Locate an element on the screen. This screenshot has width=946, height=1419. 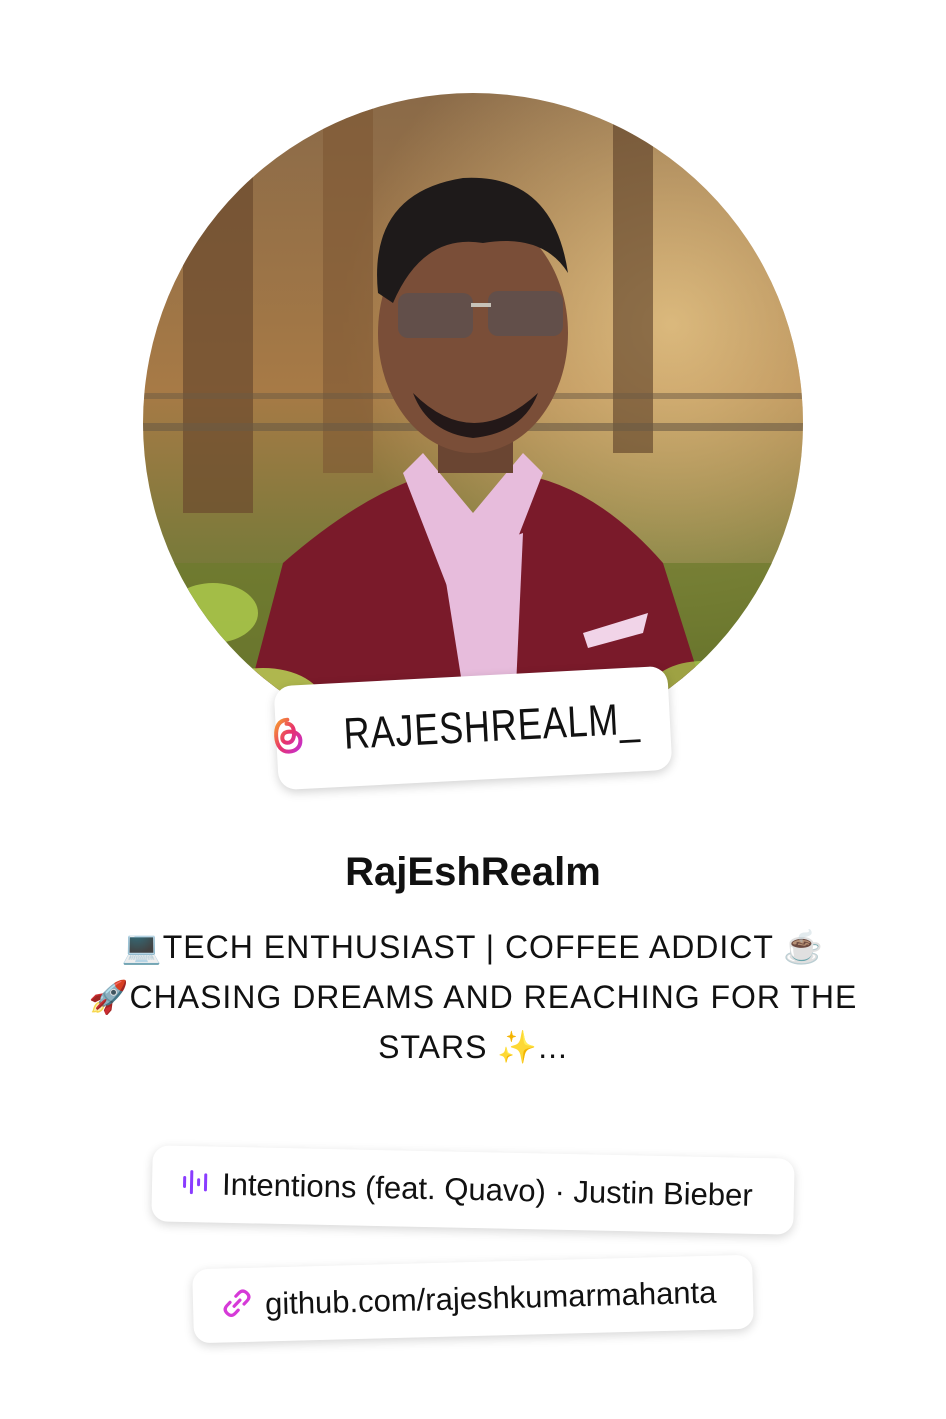
bio-line: 💻TECH ENTHUSIAST | COFFEE ADDICT ☕ is located at coordinates (473, 947).